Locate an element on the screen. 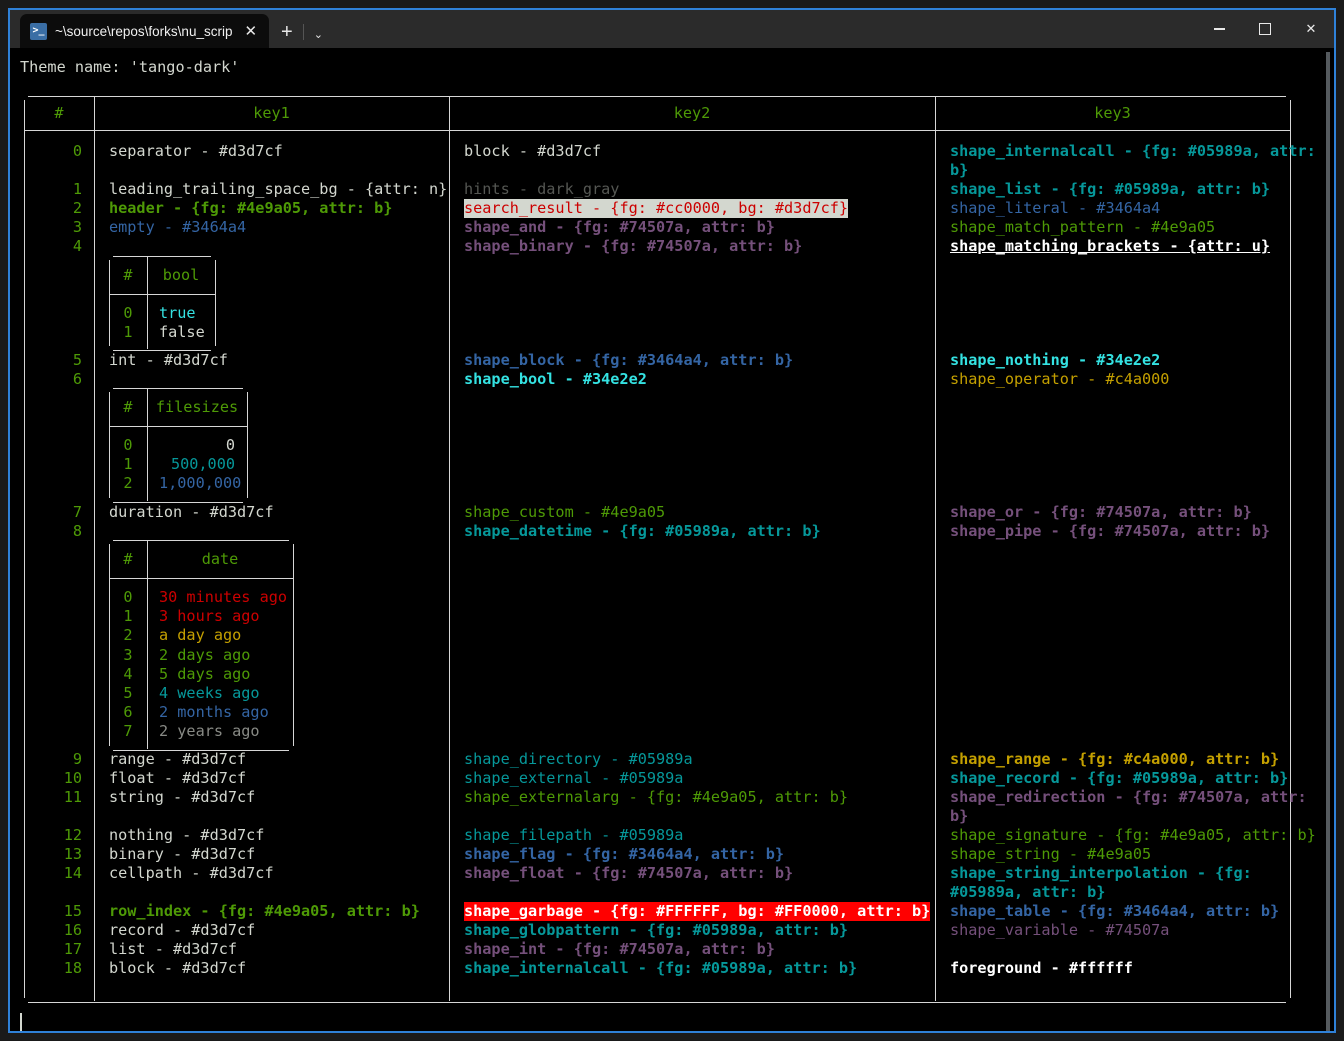 The height and width of the screenshot is (1041, 1344). row-index: 15 is located at coordinates (72, 911).